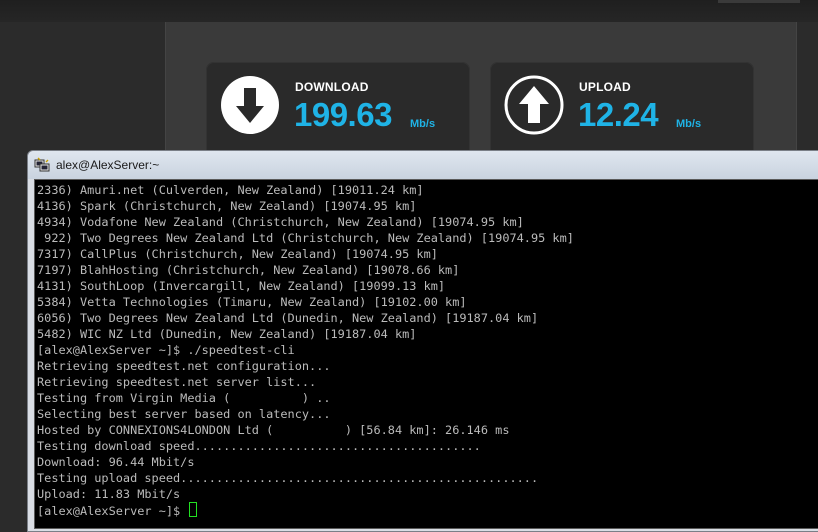  What do you see at coordinates (109, 494) in the screenshot?
I see `terminal-line: Upload: 11.83 Mbit/s` at bounding box center [109, 494].